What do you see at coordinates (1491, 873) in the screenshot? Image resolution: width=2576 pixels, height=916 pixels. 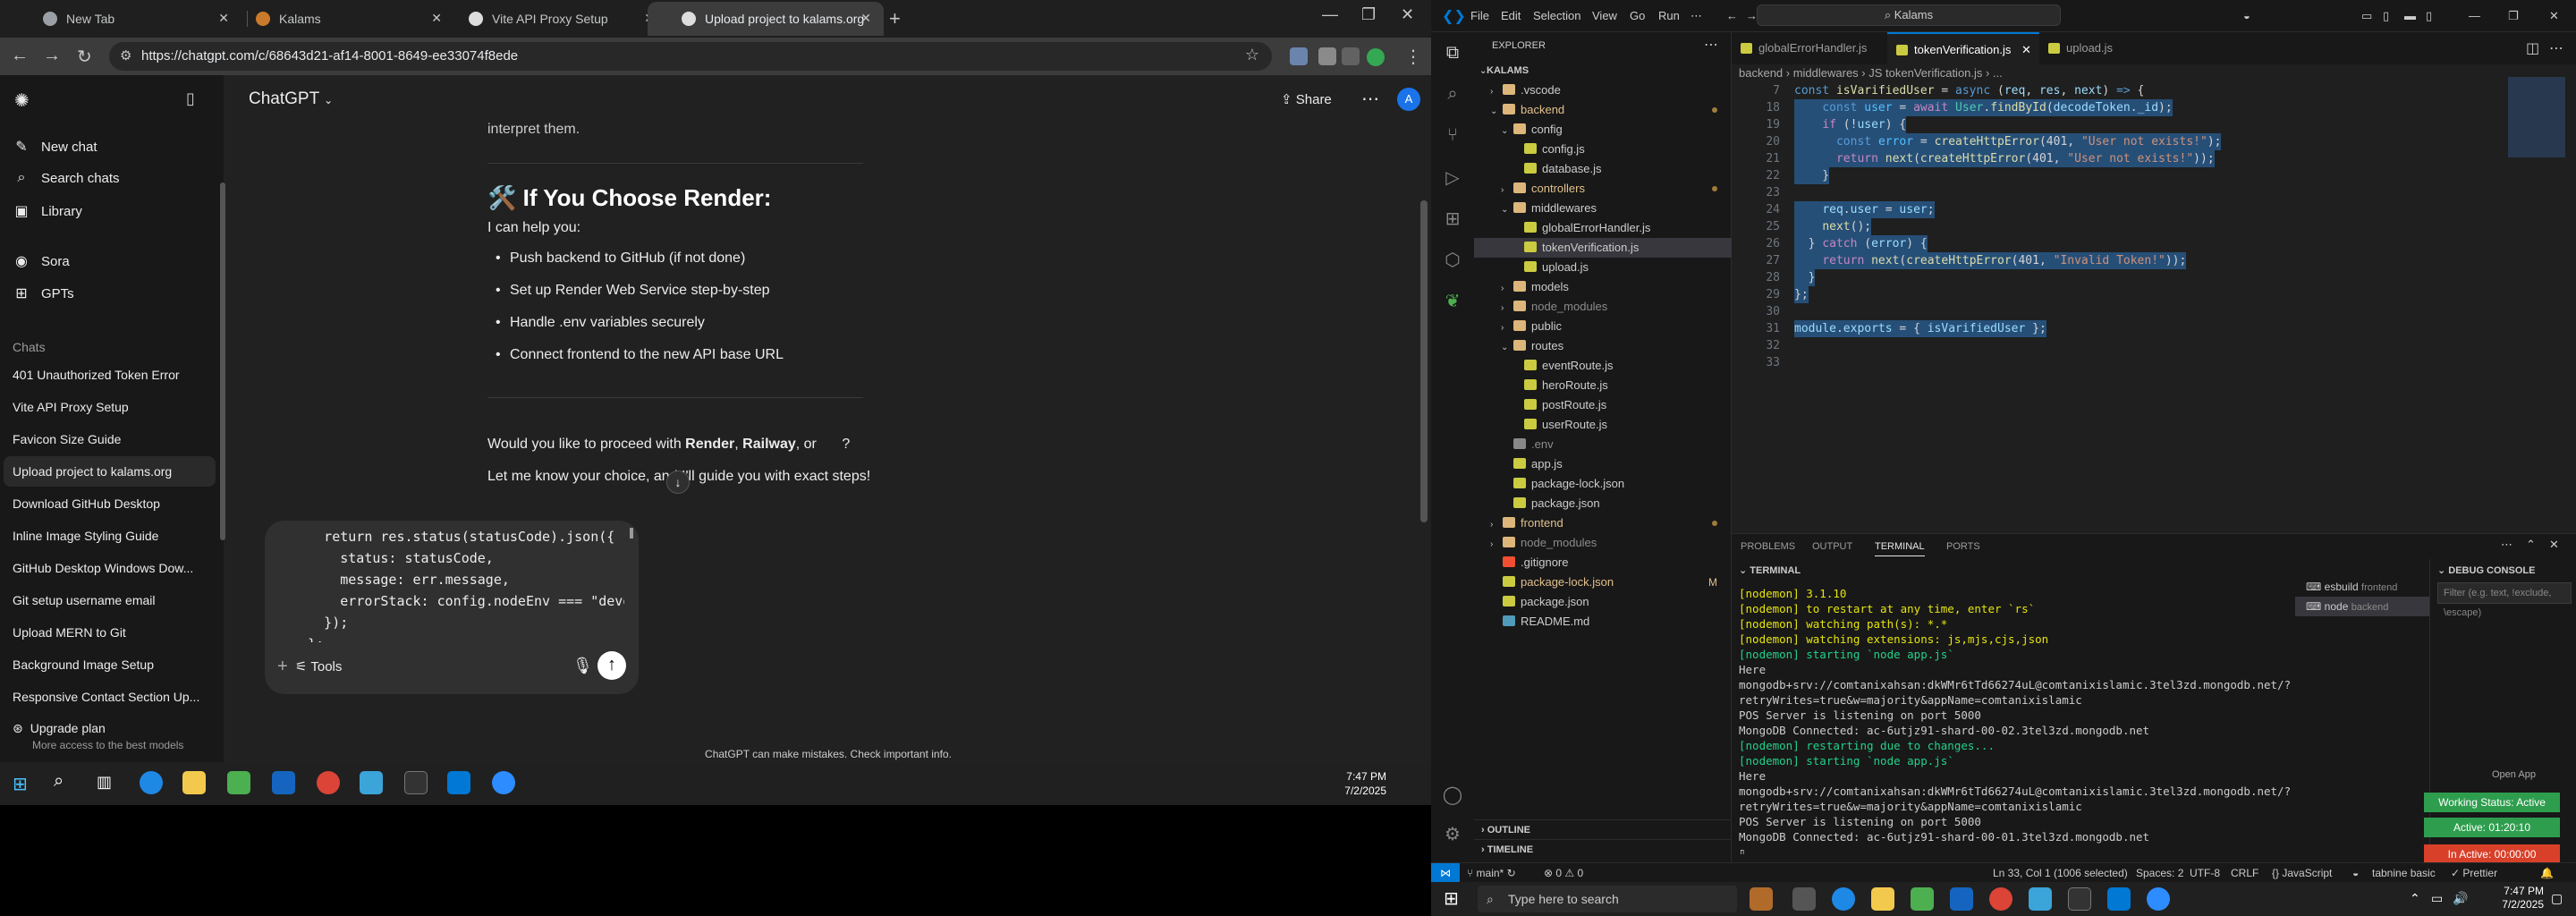 I see `git-branch: ⑂ main* ↻` at bounding box center [1491, 873].